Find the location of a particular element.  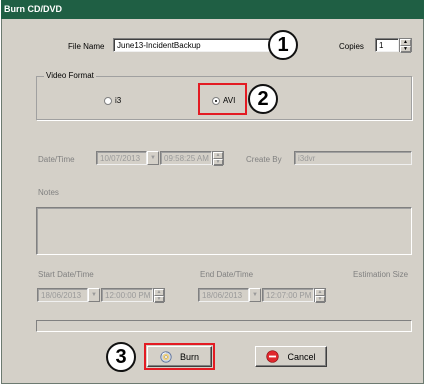

datetime-time-field: 09:58:25 AM is located at coordinates (186, 158).